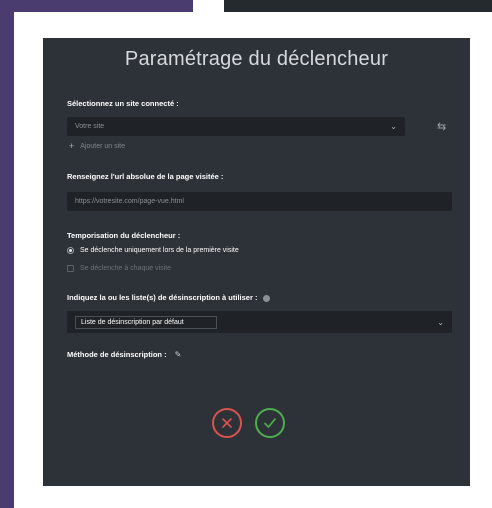  What do you see at coordinates (259, 201) in the screenshot?
I see `url-input: https://votresite.com/page-vue.html` at bounding box center [259, 201].